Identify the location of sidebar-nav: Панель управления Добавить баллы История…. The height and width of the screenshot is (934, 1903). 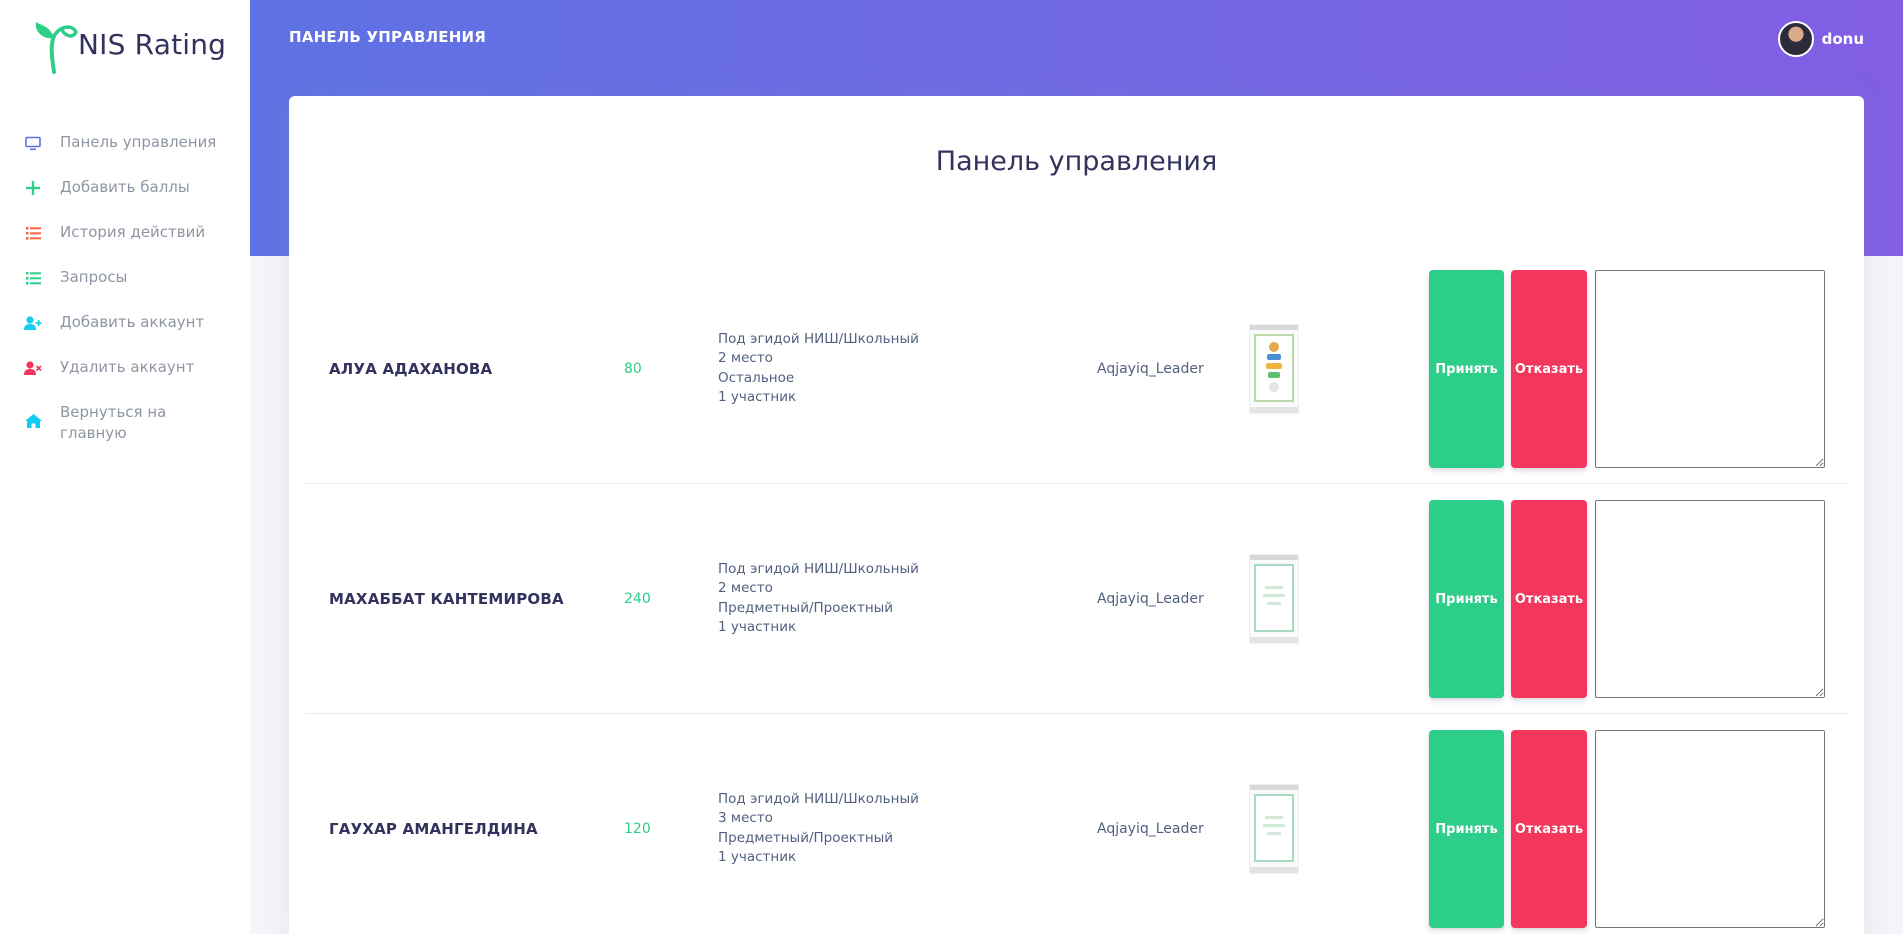
(125, 288).